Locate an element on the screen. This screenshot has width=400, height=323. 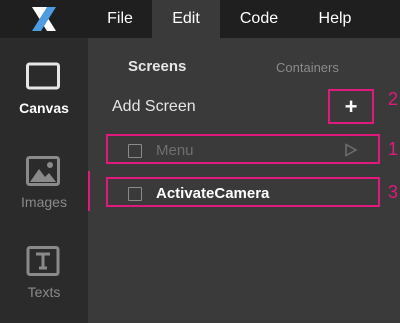
app-logo is located at coordinates (44, 19).